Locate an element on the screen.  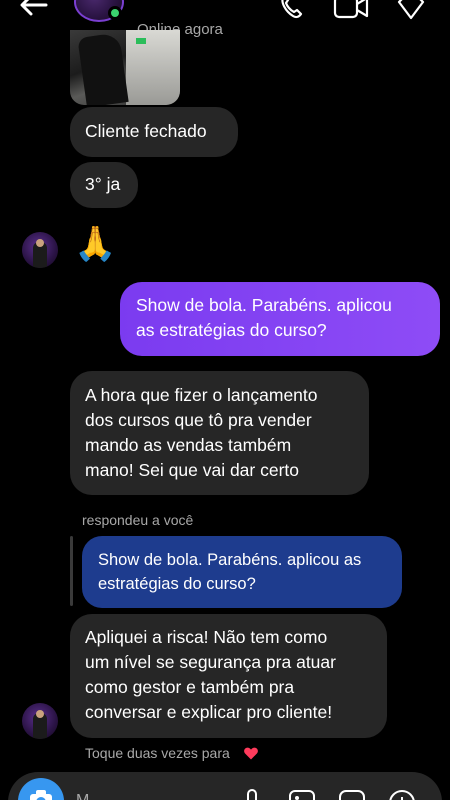
camera-button is located at coordinates (41, 789).